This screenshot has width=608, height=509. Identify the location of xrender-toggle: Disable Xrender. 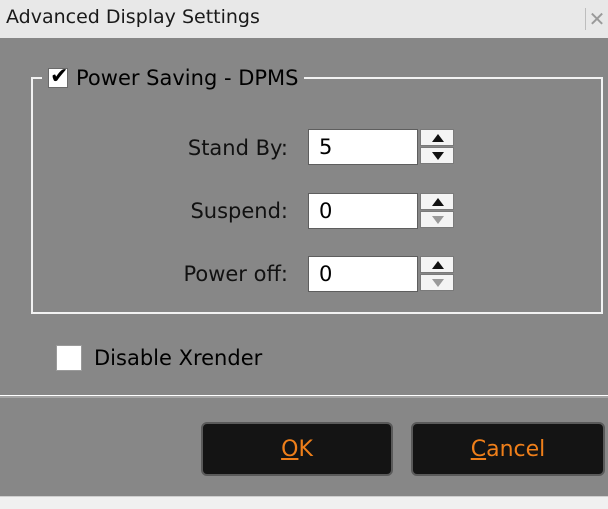
(159, 358).